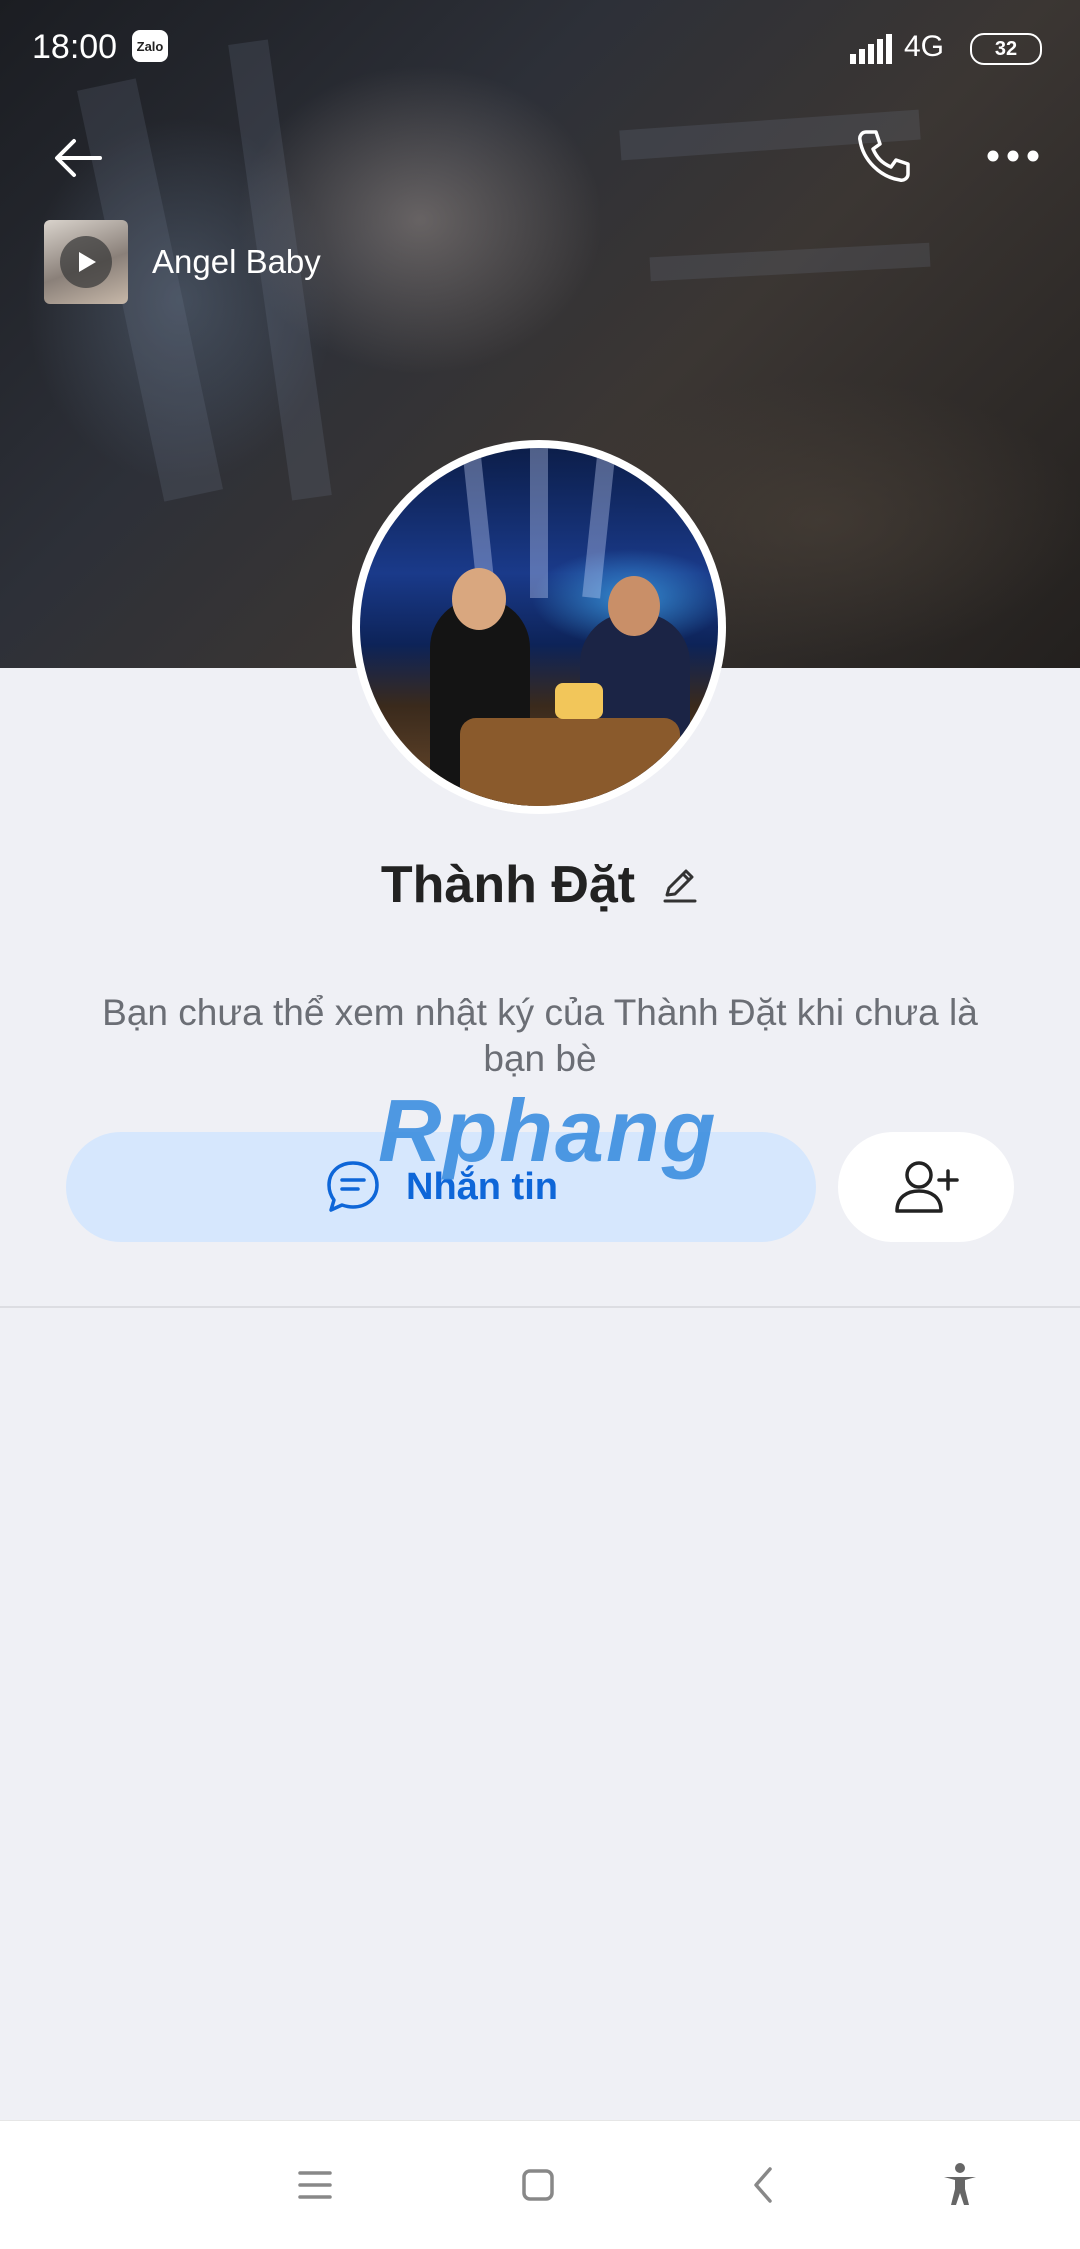  Describe the element at coordinates (871, 49) in the screenshot. I see `signal-icon` at that location.